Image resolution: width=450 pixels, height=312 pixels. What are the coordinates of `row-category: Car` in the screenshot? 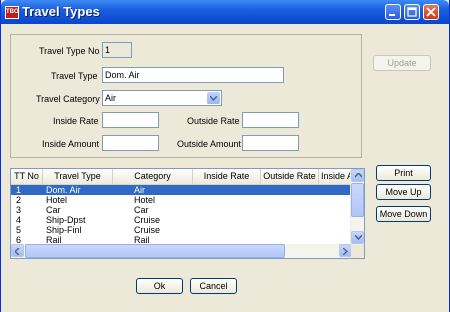 It's located at (141, 210).